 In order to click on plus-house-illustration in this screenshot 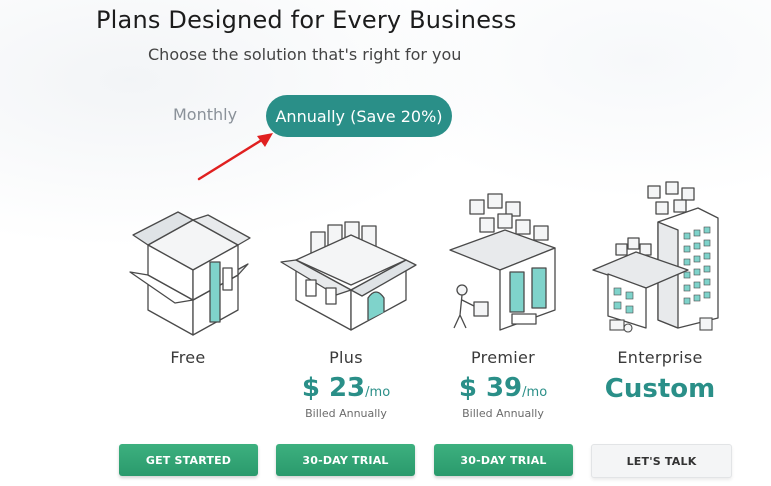, I will do `click(348, 276)`.